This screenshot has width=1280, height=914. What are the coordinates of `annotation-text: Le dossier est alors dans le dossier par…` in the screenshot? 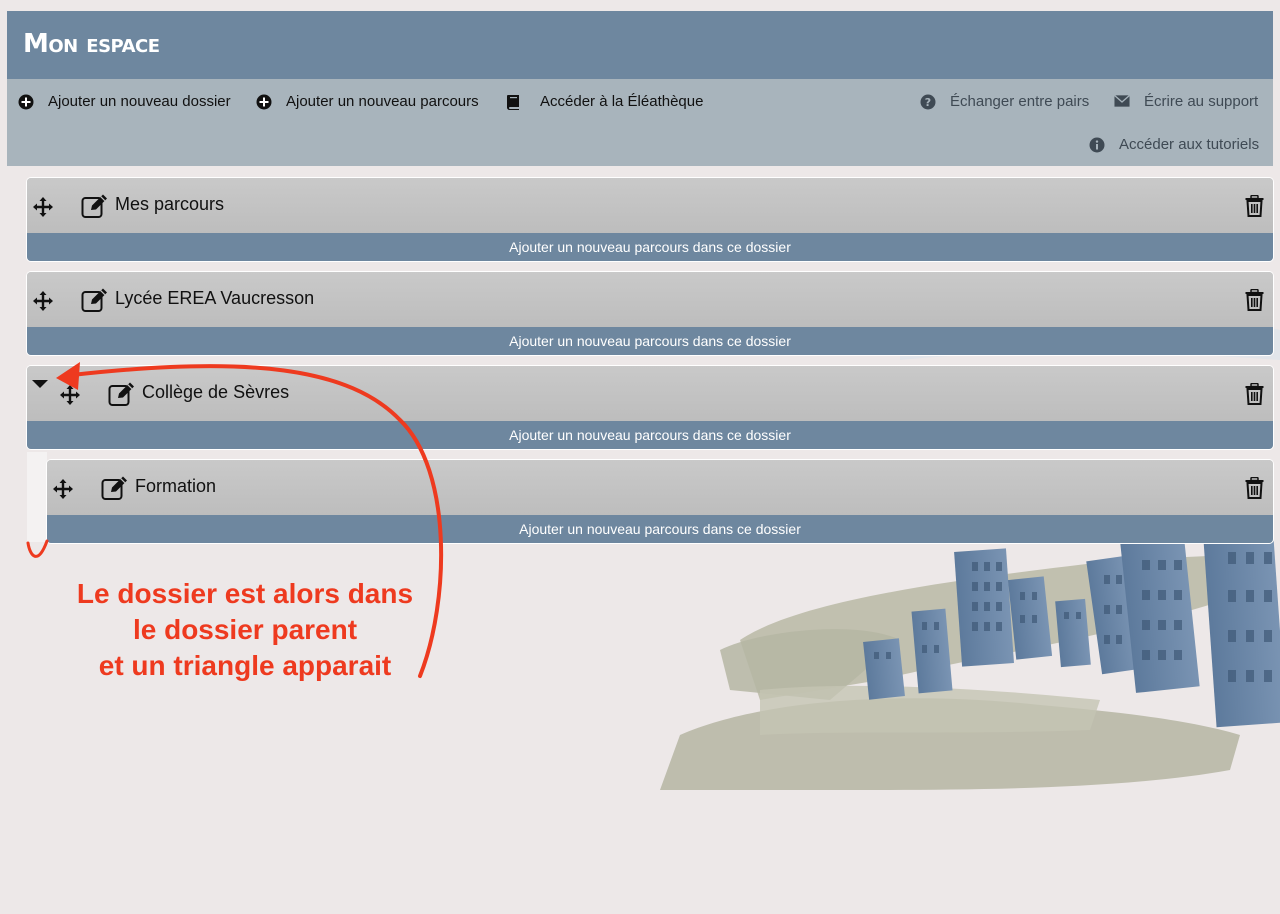 It's located at (245, 630).